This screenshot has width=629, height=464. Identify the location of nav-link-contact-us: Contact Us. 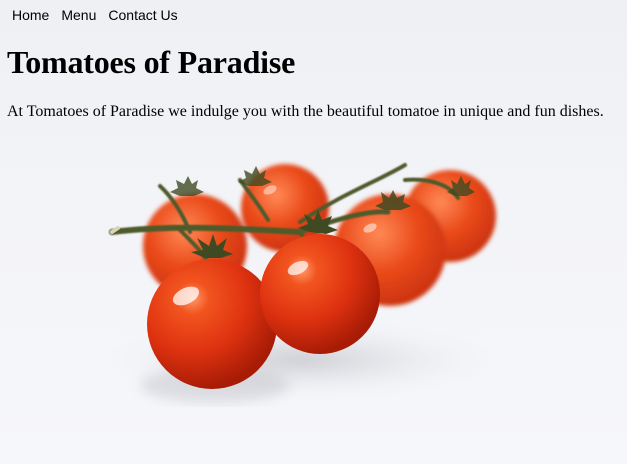
(142, 15).